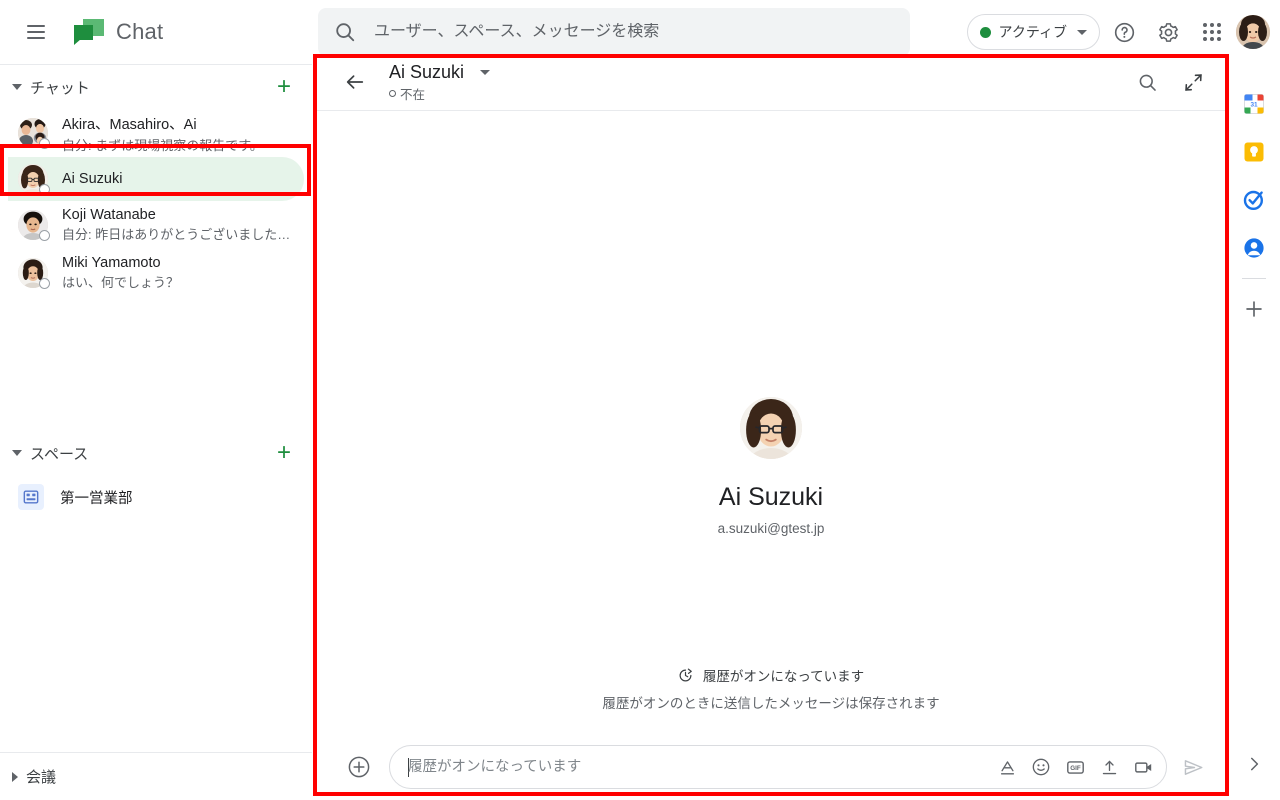  Describe the element at coordinates (1143, 767) in the screenshot. I see `video-icon` at that location.